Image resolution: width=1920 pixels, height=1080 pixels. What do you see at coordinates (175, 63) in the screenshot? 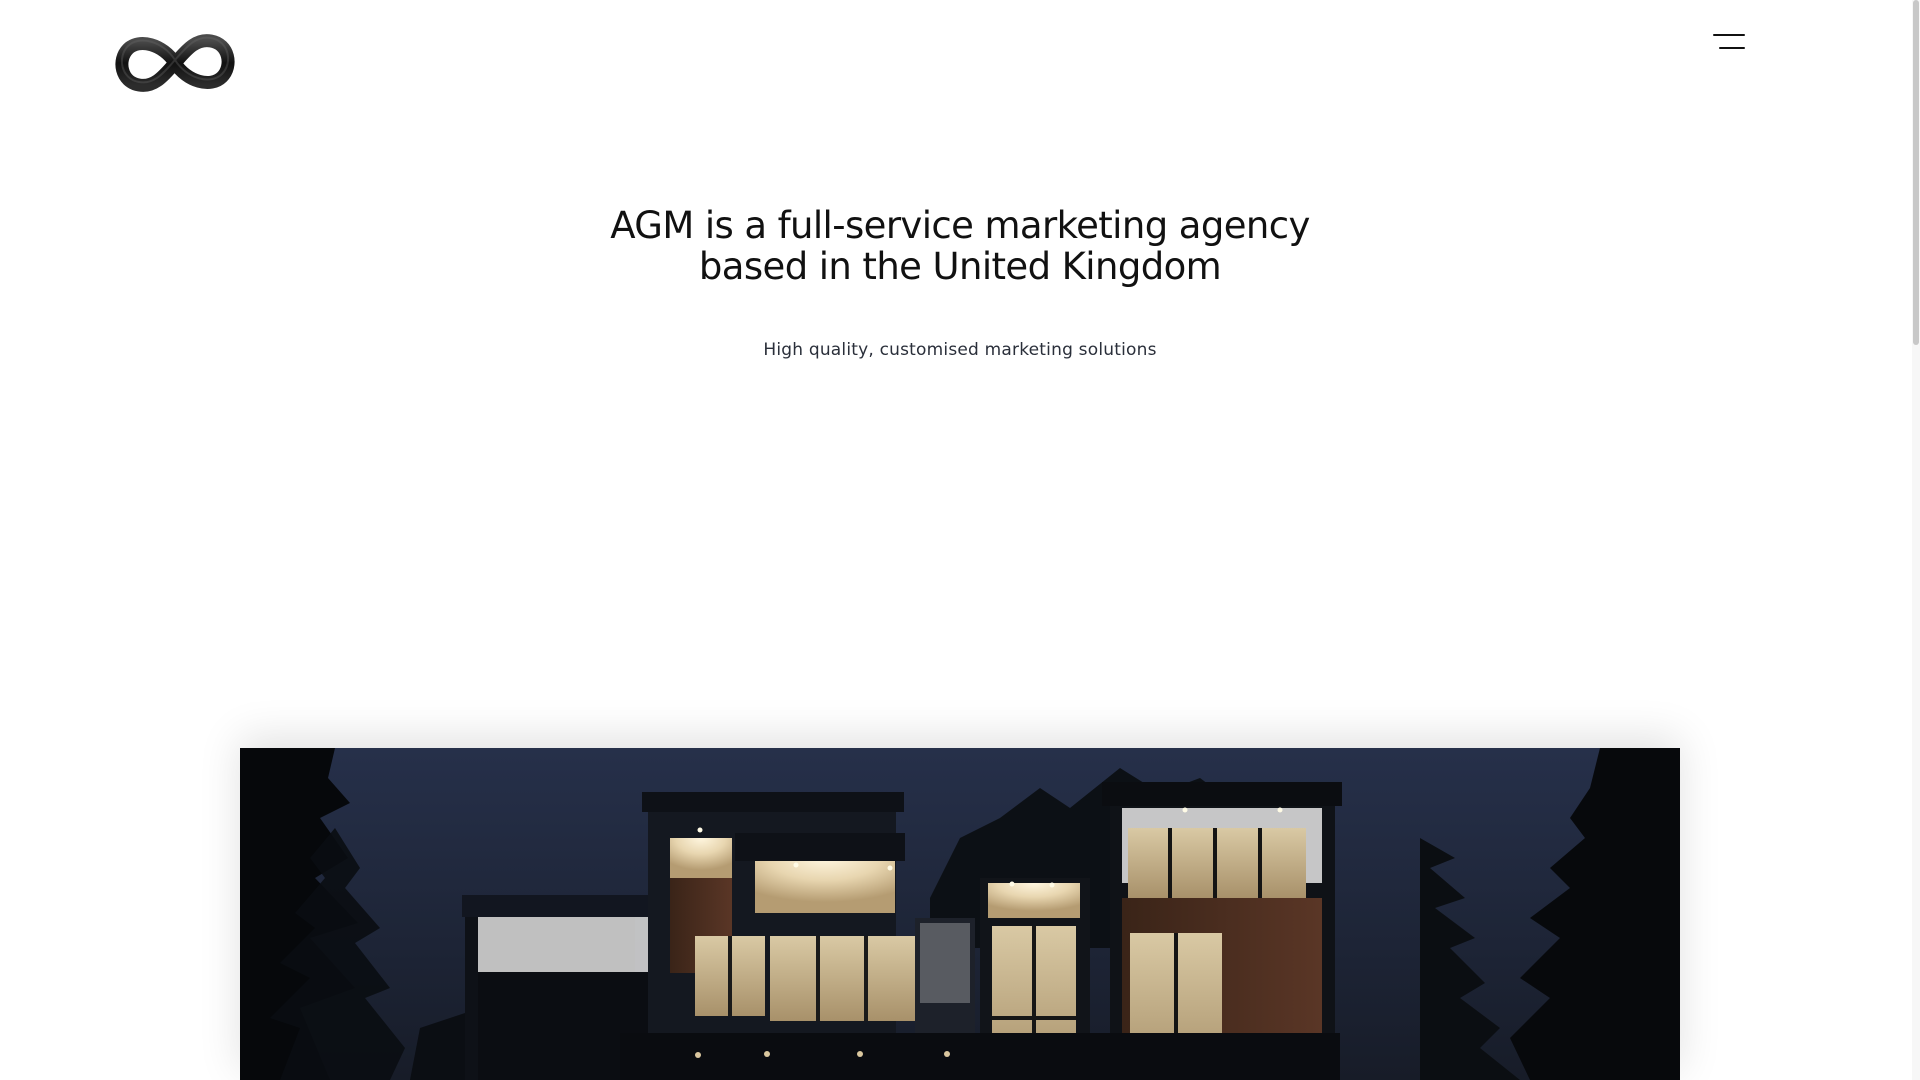
I see `infinity-logo-icon` at bounding box center [175, 63].